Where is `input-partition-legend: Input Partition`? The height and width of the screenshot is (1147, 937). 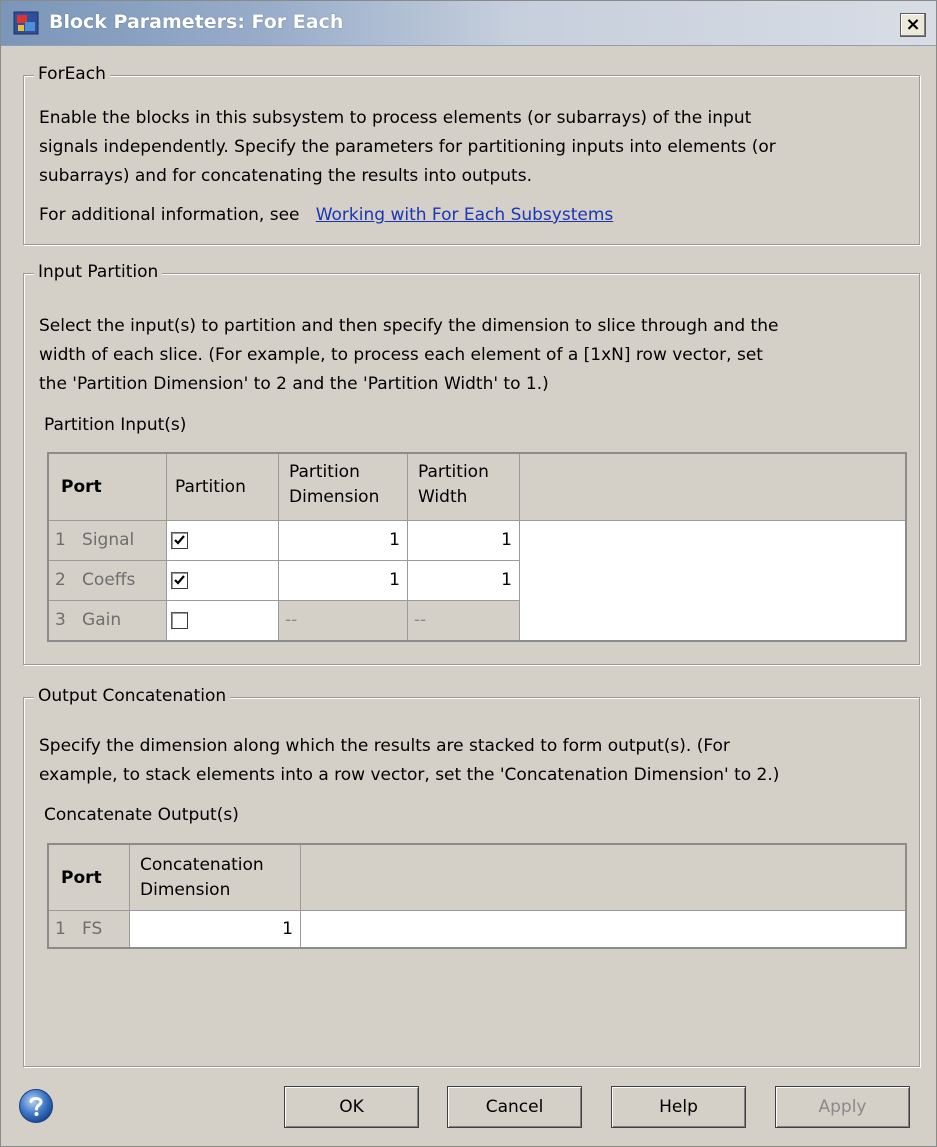 input-partition-legend: Input Partition is located at coordinates (98, 272).